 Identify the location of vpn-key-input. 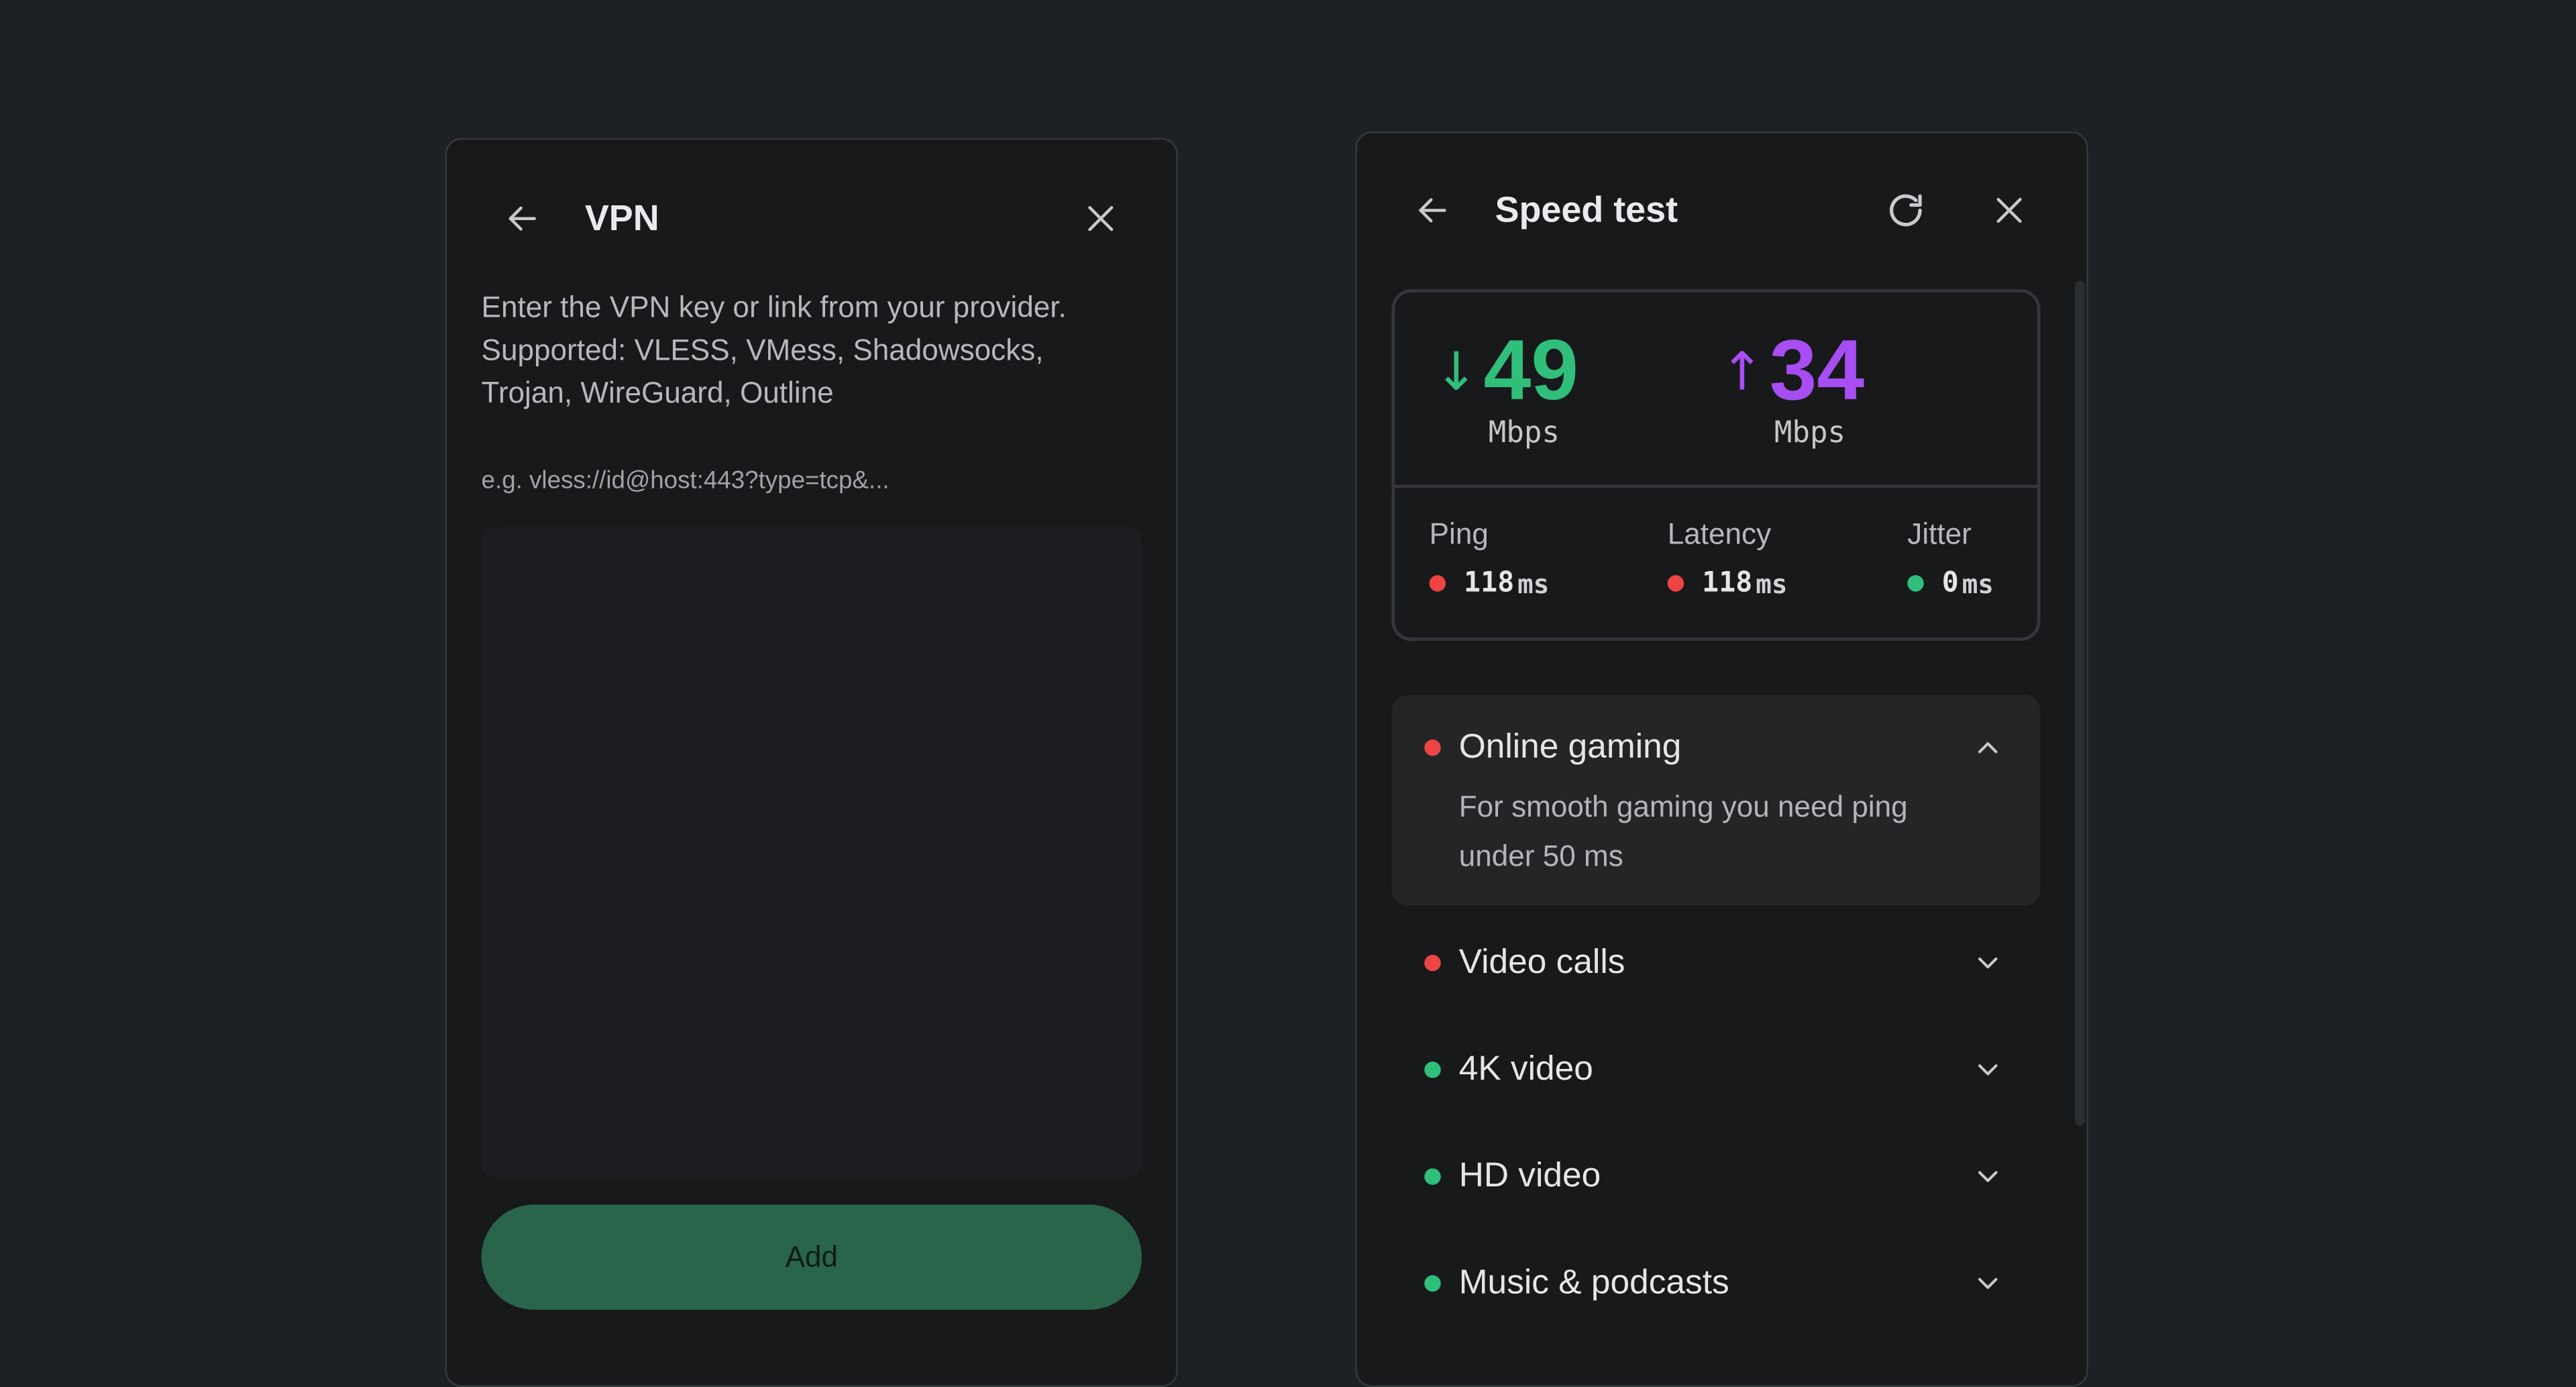
(811, 852).